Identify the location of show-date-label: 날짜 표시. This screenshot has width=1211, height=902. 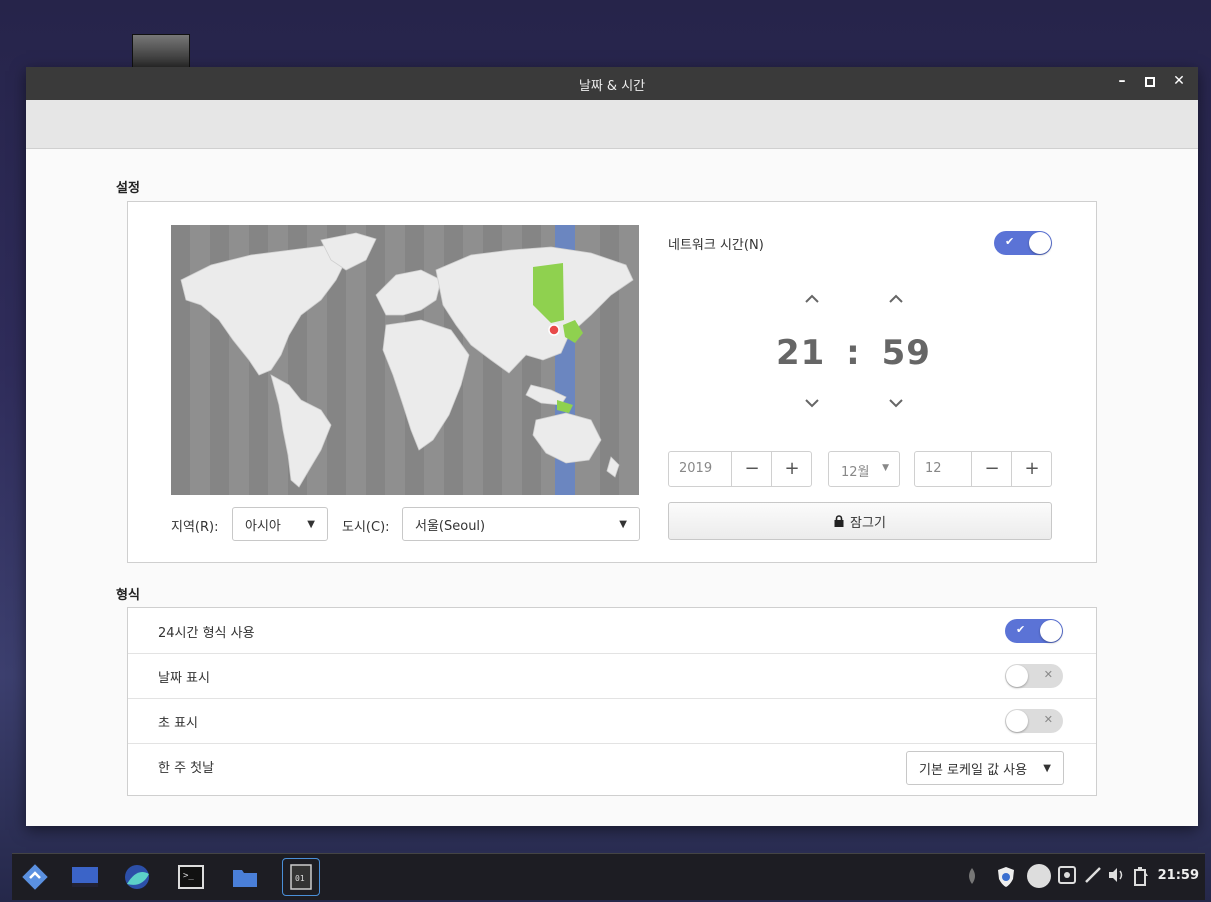
(184, 678).